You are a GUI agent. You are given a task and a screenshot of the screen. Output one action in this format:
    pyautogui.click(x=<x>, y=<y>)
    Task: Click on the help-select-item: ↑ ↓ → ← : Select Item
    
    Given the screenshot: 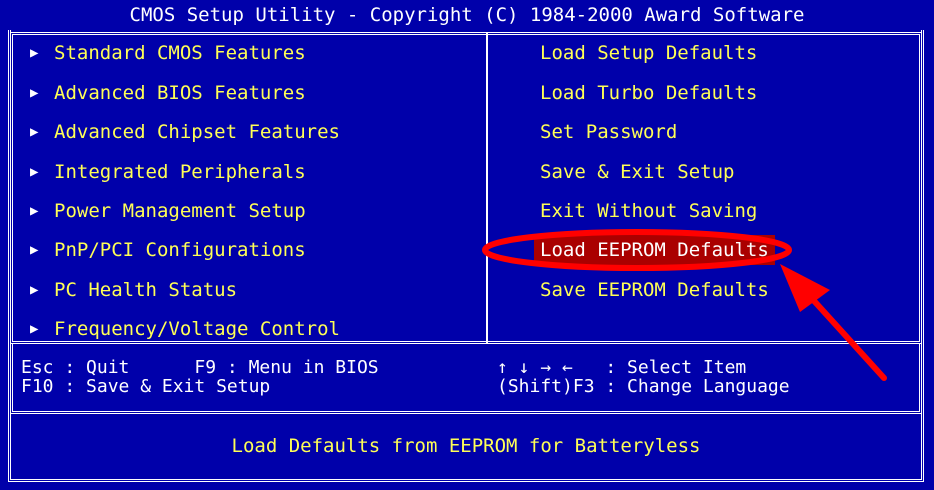 What is the action you would take?
    pyautogui.click(x=622, y=367)
    